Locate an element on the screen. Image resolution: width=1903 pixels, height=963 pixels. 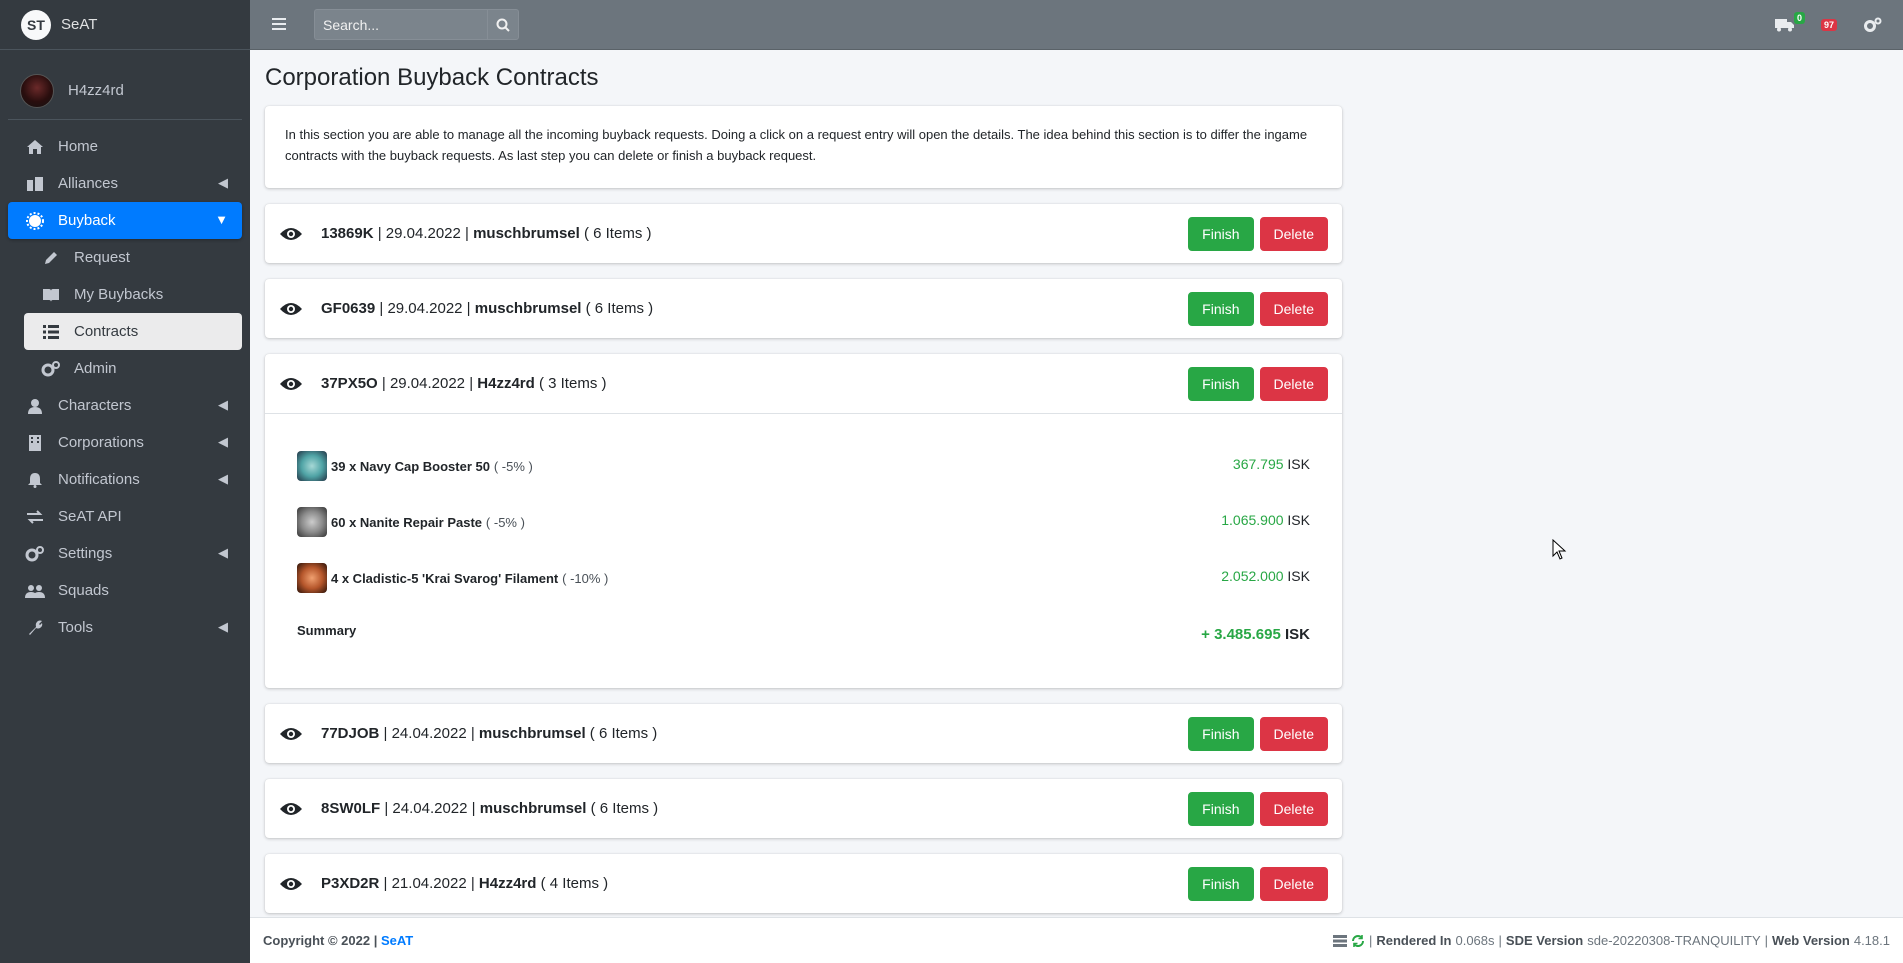
sidebar-item-request: Request is located at coordinates (133, 257).